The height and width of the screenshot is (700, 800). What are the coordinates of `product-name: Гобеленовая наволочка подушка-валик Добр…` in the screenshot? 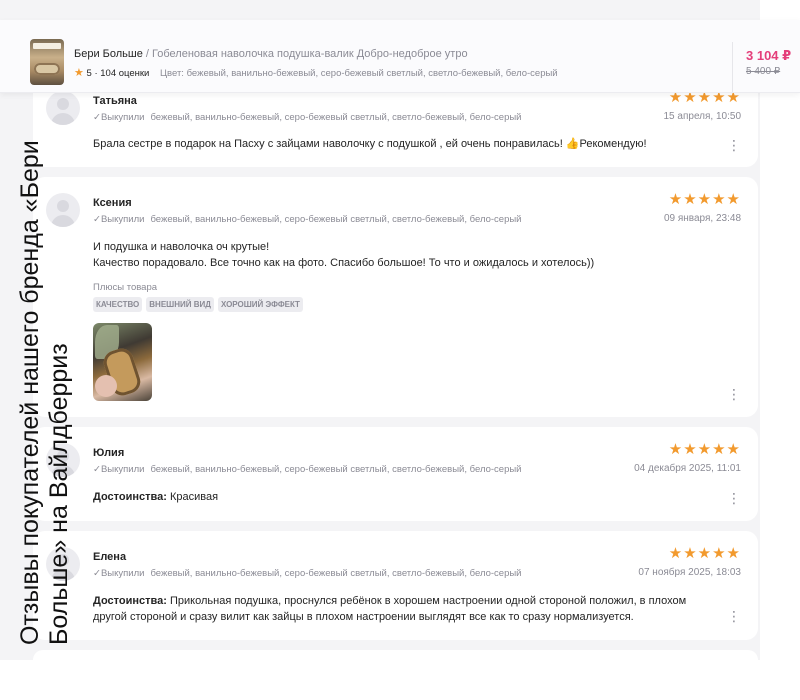 It's located at (310, 54).